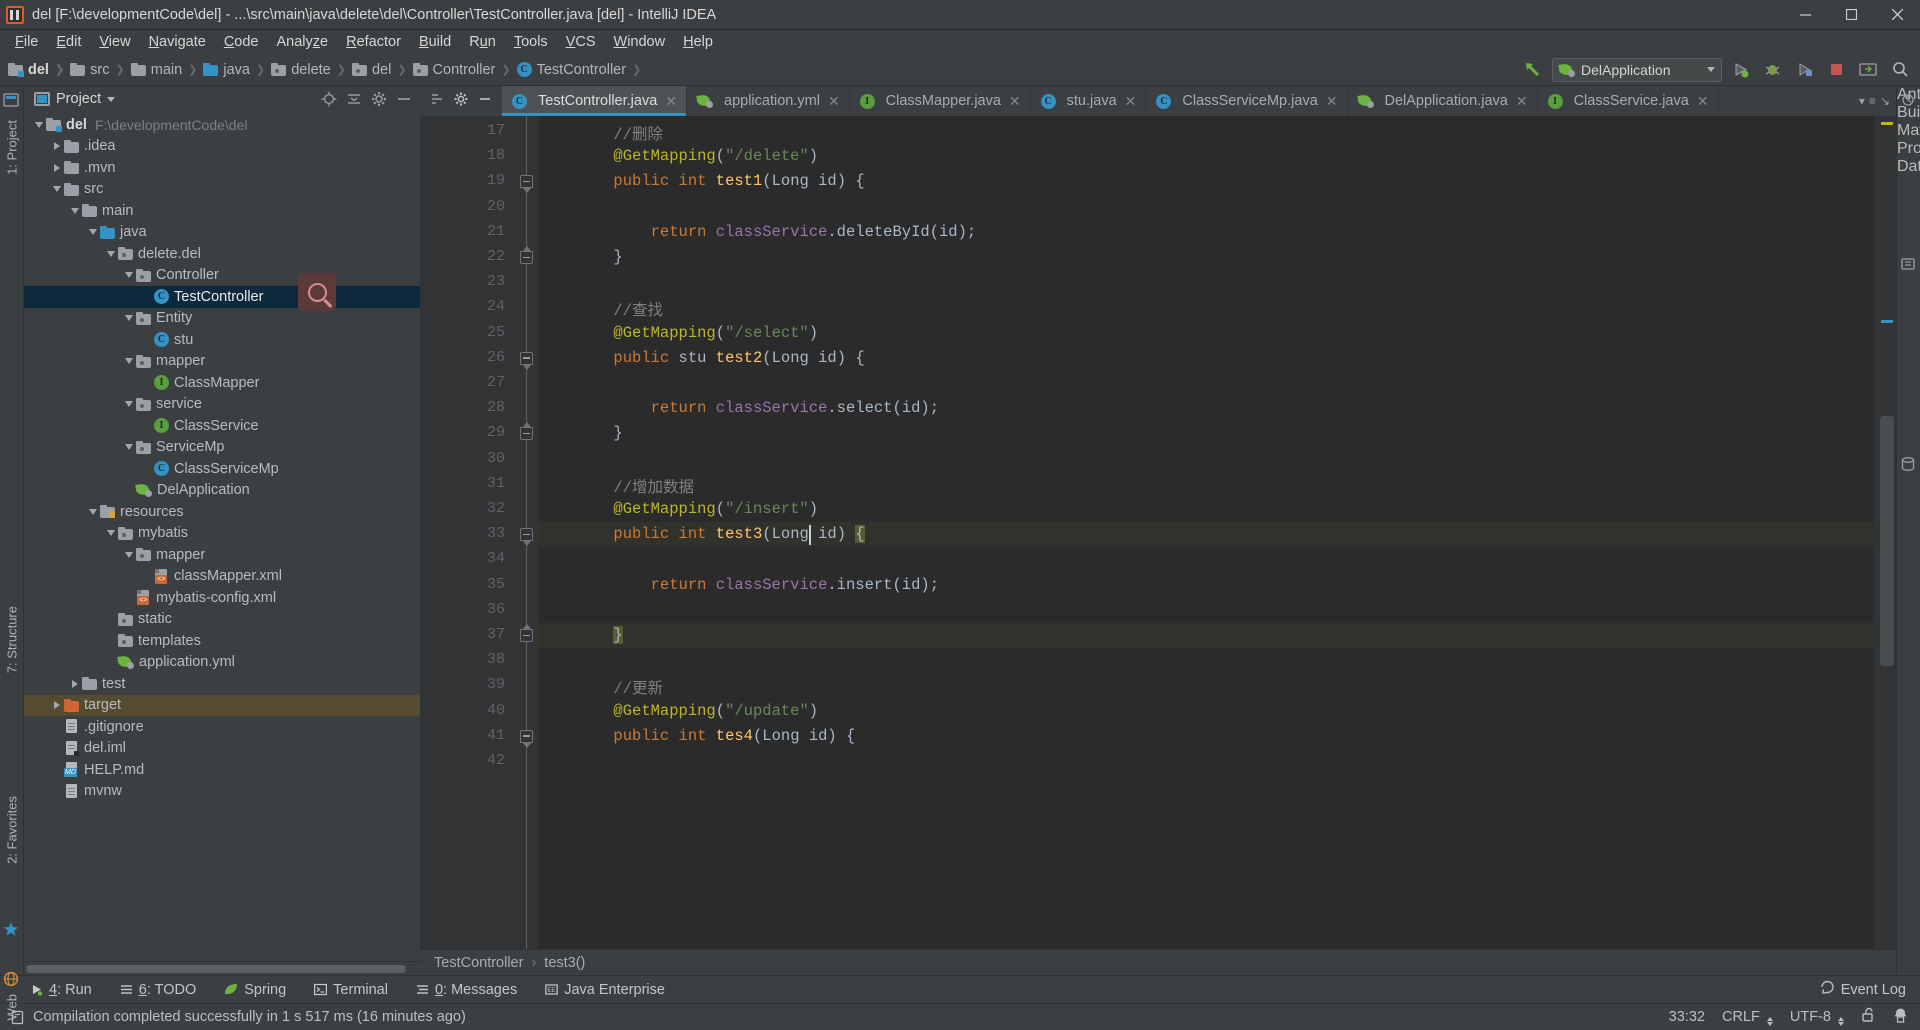  Describe the element at coordinates (1868, 1017) in the screenshot. I see `unlocked-icon` at that location.